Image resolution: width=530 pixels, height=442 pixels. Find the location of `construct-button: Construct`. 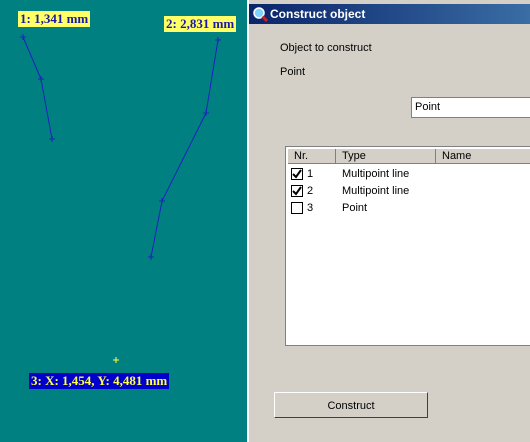

construct-button: Construct is located at coordinates (351, 405).